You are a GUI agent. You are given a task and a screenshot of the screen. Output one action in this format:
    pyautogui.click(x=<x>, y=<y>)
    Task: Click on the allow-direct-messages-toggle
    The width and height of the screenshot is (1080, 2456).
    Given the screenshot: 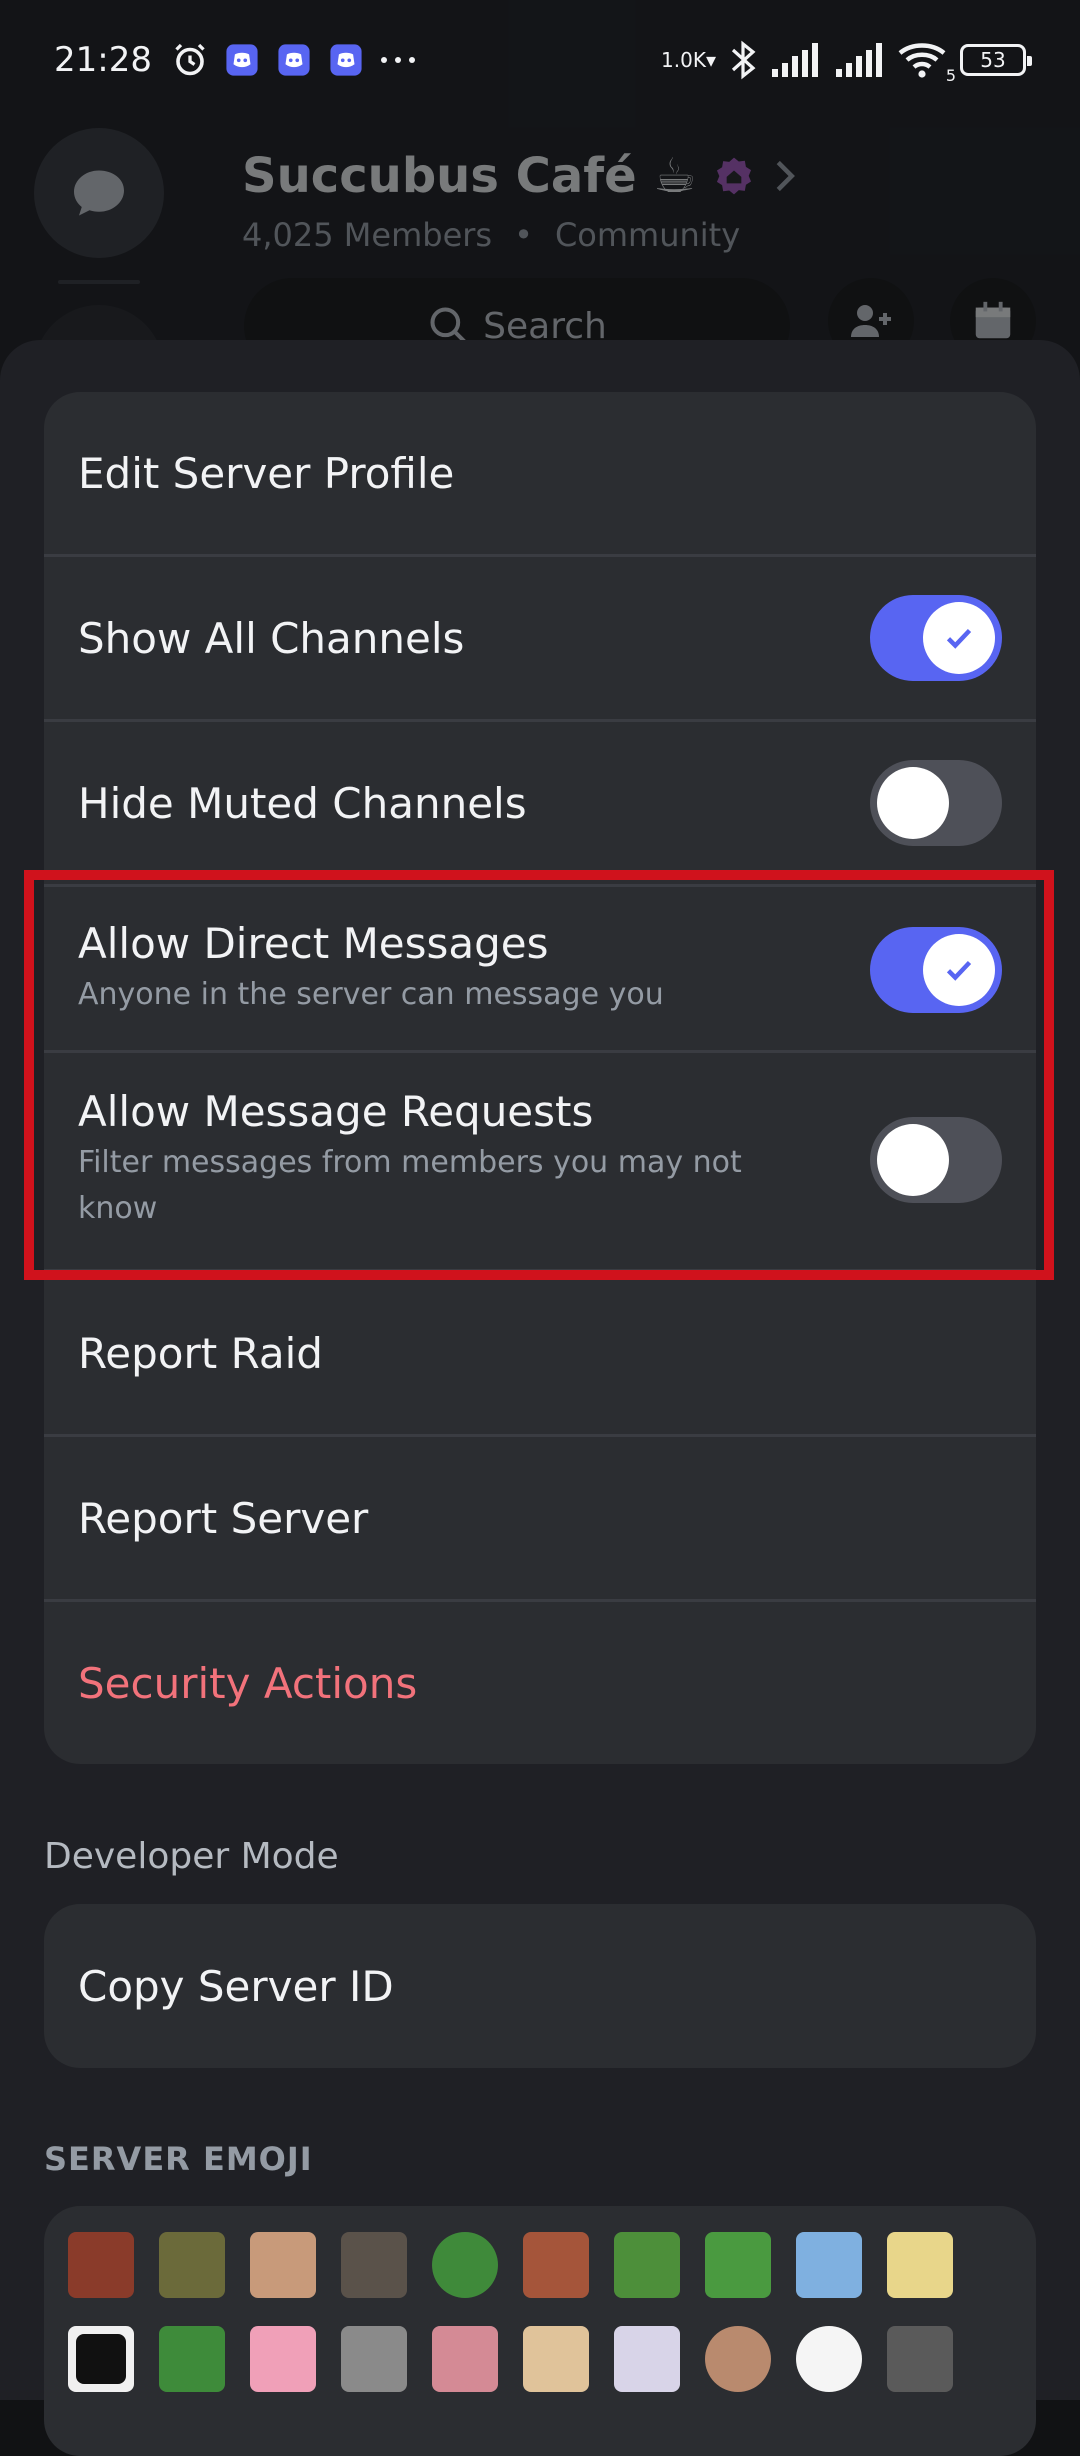 What is the action you would take?
    pyautogui.click(x=936, y=970)
    